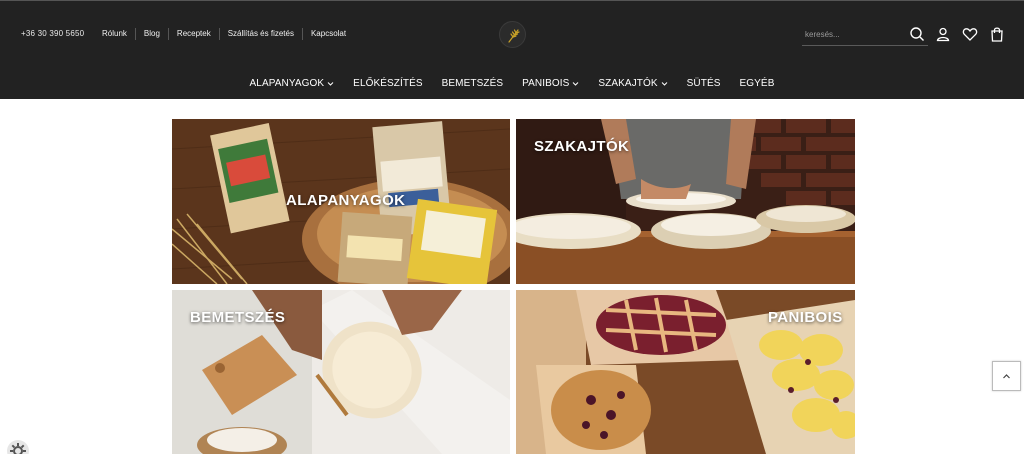 The image size is (1024, 454). I want to click on cookie-settings-button, so click(18, 447).